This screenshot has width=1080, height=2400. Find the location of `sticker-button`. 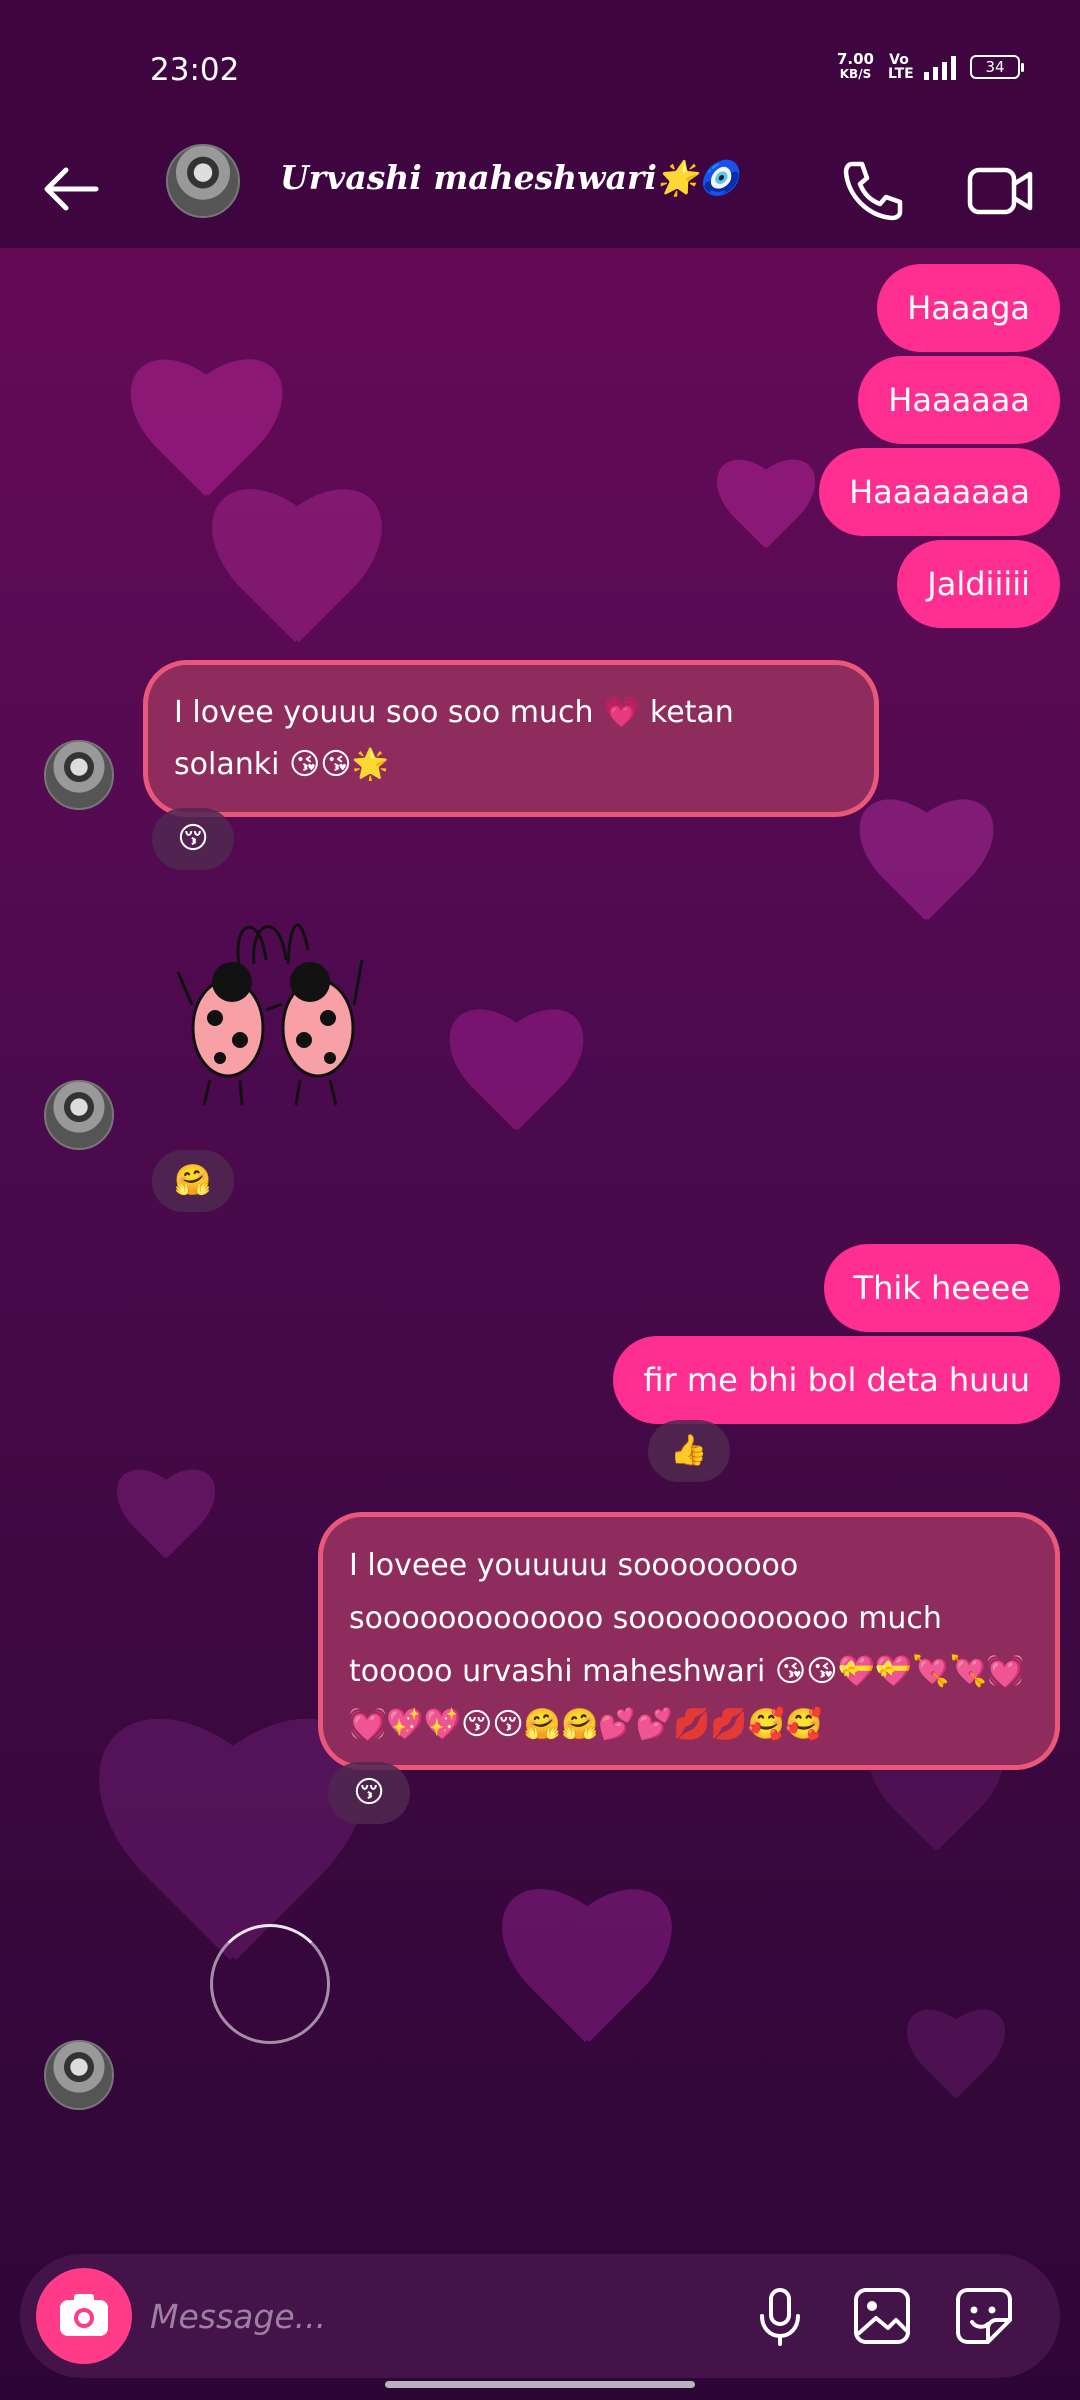

sticker-button is located at coordinates (984, 2316).